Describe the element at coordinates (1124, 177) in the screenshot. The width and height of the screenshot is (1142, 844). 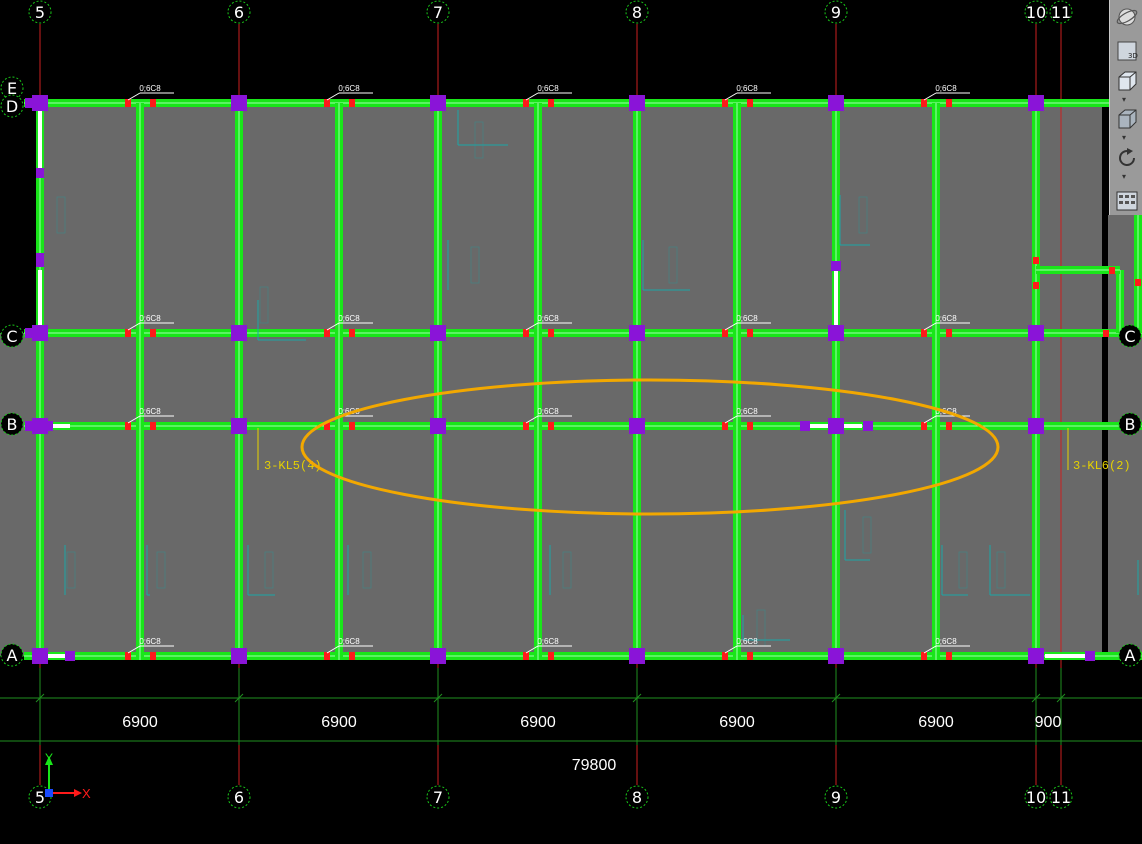
I see `rotate-dropdown-icon: ▾` at that location.